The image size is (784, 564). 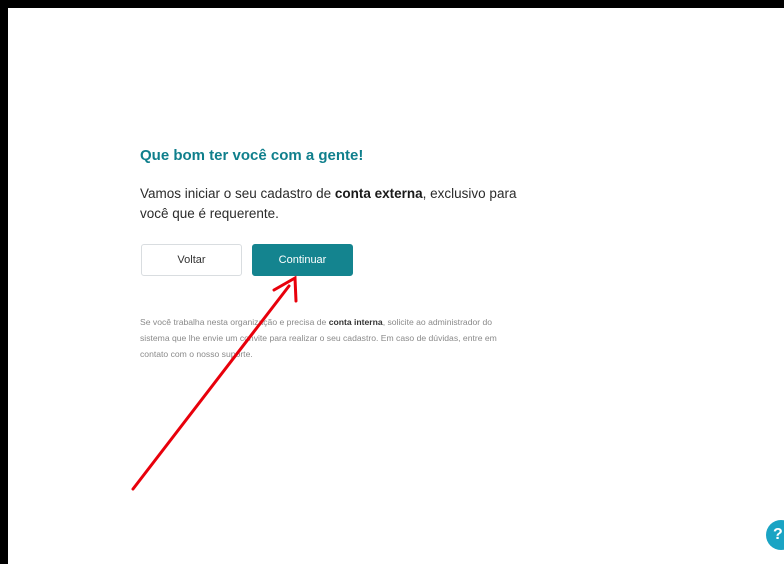 What do you see at coordinates (778, 534) in the screenshot?
I see `help-icon: ?` at bounding box center [778, 534].